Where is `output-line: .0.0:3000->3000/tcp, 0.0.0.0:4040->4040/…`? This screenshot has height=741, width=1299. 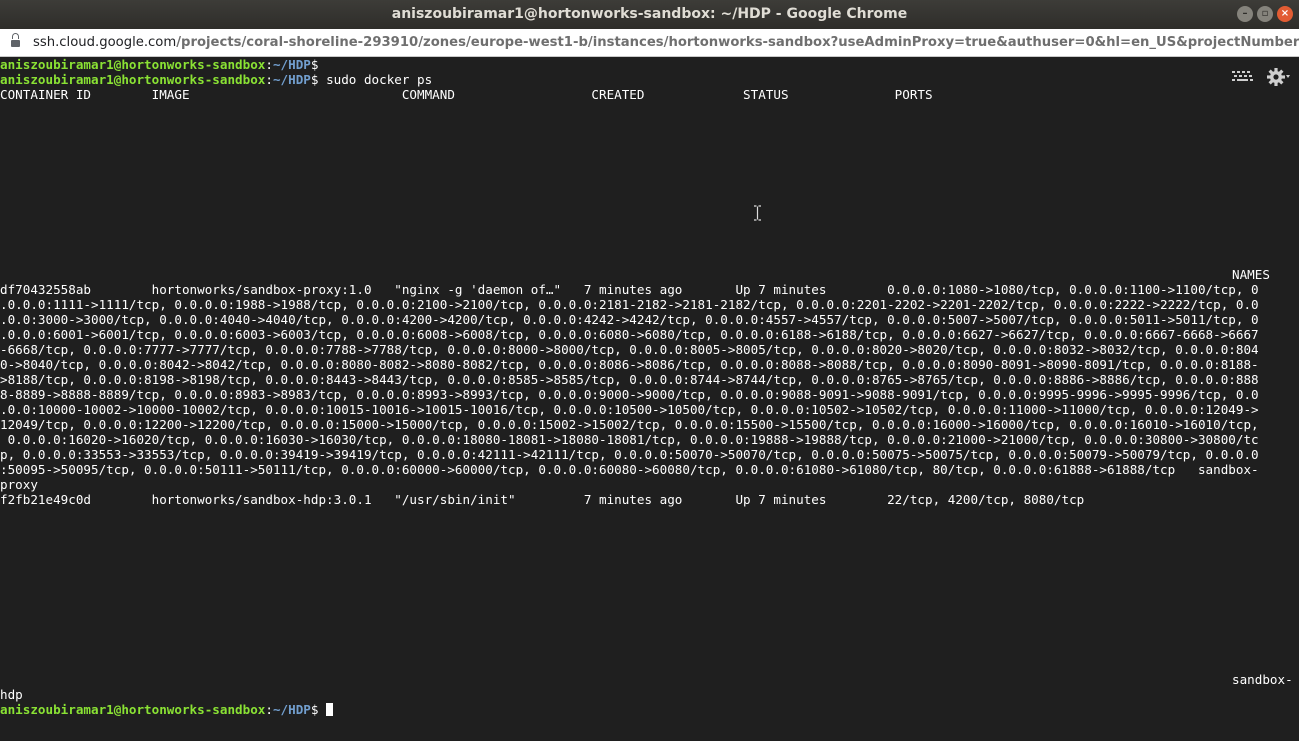 output-line: .0.0:3000->3000/tcp, 0.0.0.0:4040->4040/… is located at coordinates (629, 319).